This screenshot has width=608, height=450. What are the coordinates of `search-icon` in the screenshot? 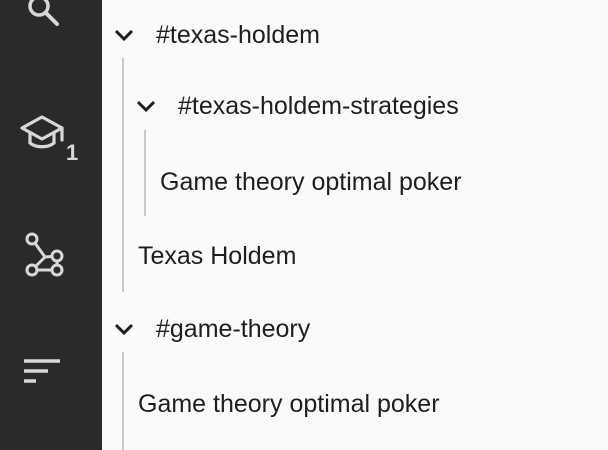 It's located at (43, 13).